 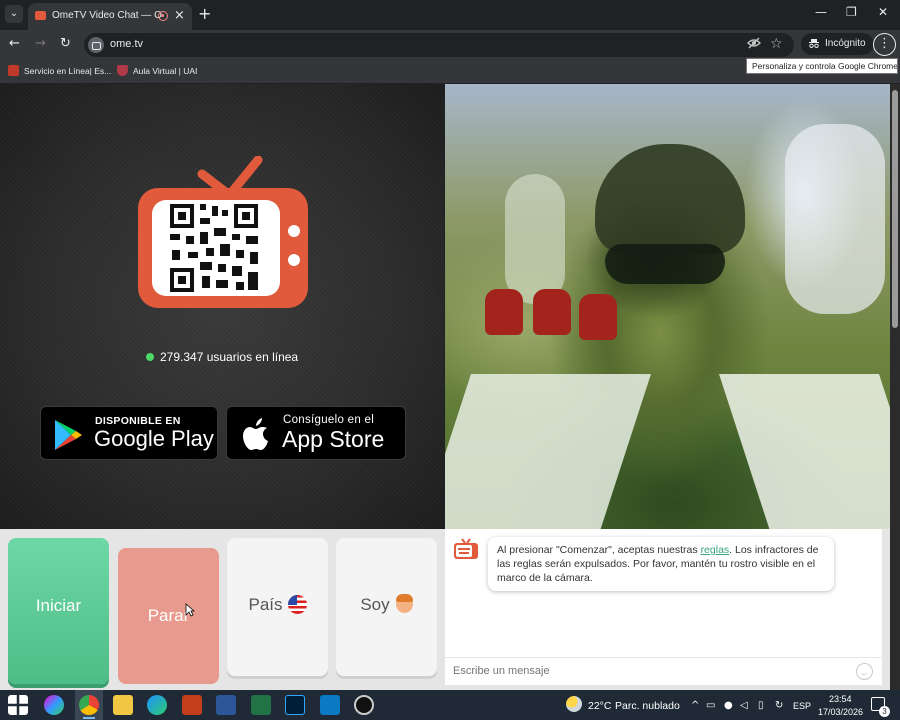 I want to click on google-play-icon, so click(x=68, y=435).